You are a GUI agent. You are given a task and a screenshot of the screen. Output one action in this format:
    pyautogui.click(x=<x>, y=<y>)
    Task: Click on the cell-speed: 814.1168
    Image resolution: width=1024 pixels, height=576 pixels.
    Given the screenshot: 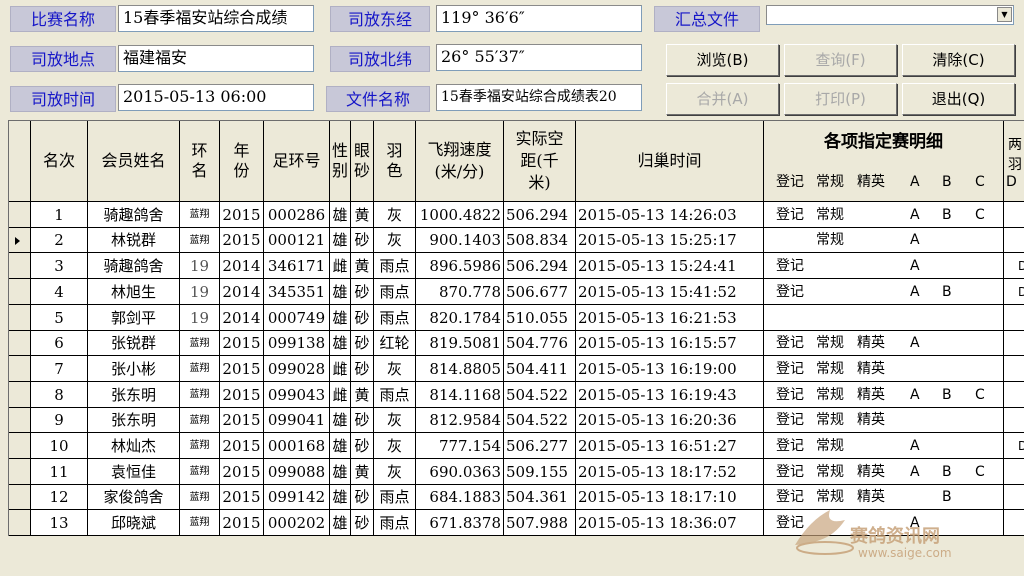 What is the action you would take?
    pyautogui.click(x=460, y=395)
    